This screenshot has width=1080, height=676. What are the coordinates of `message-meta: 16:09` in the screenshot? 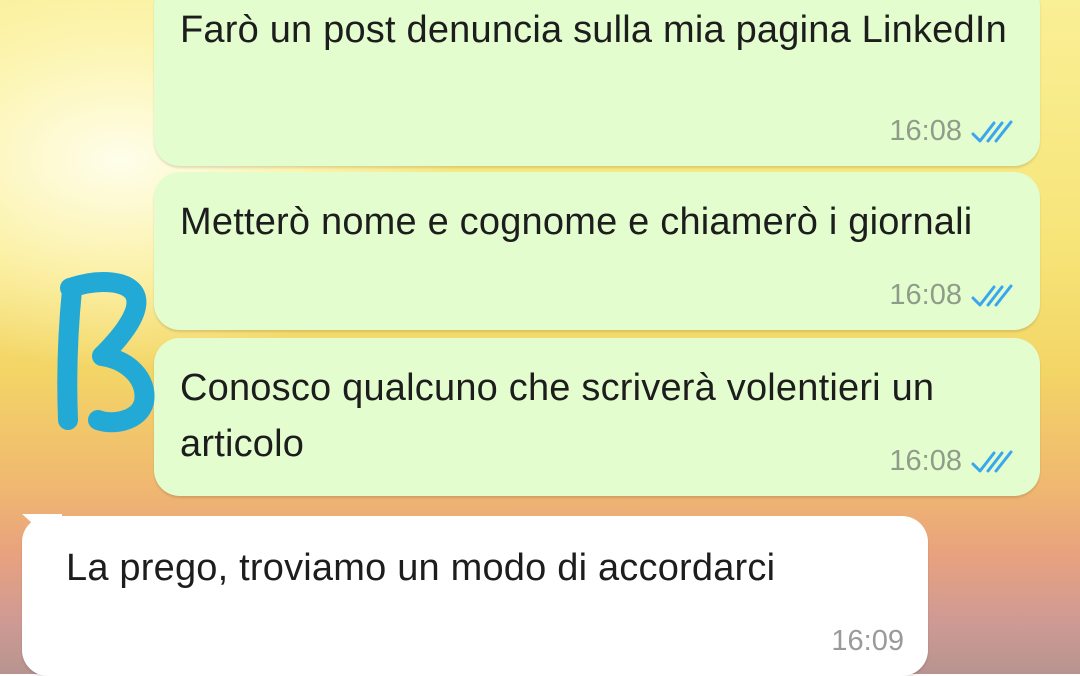 It's located at (867, 641).